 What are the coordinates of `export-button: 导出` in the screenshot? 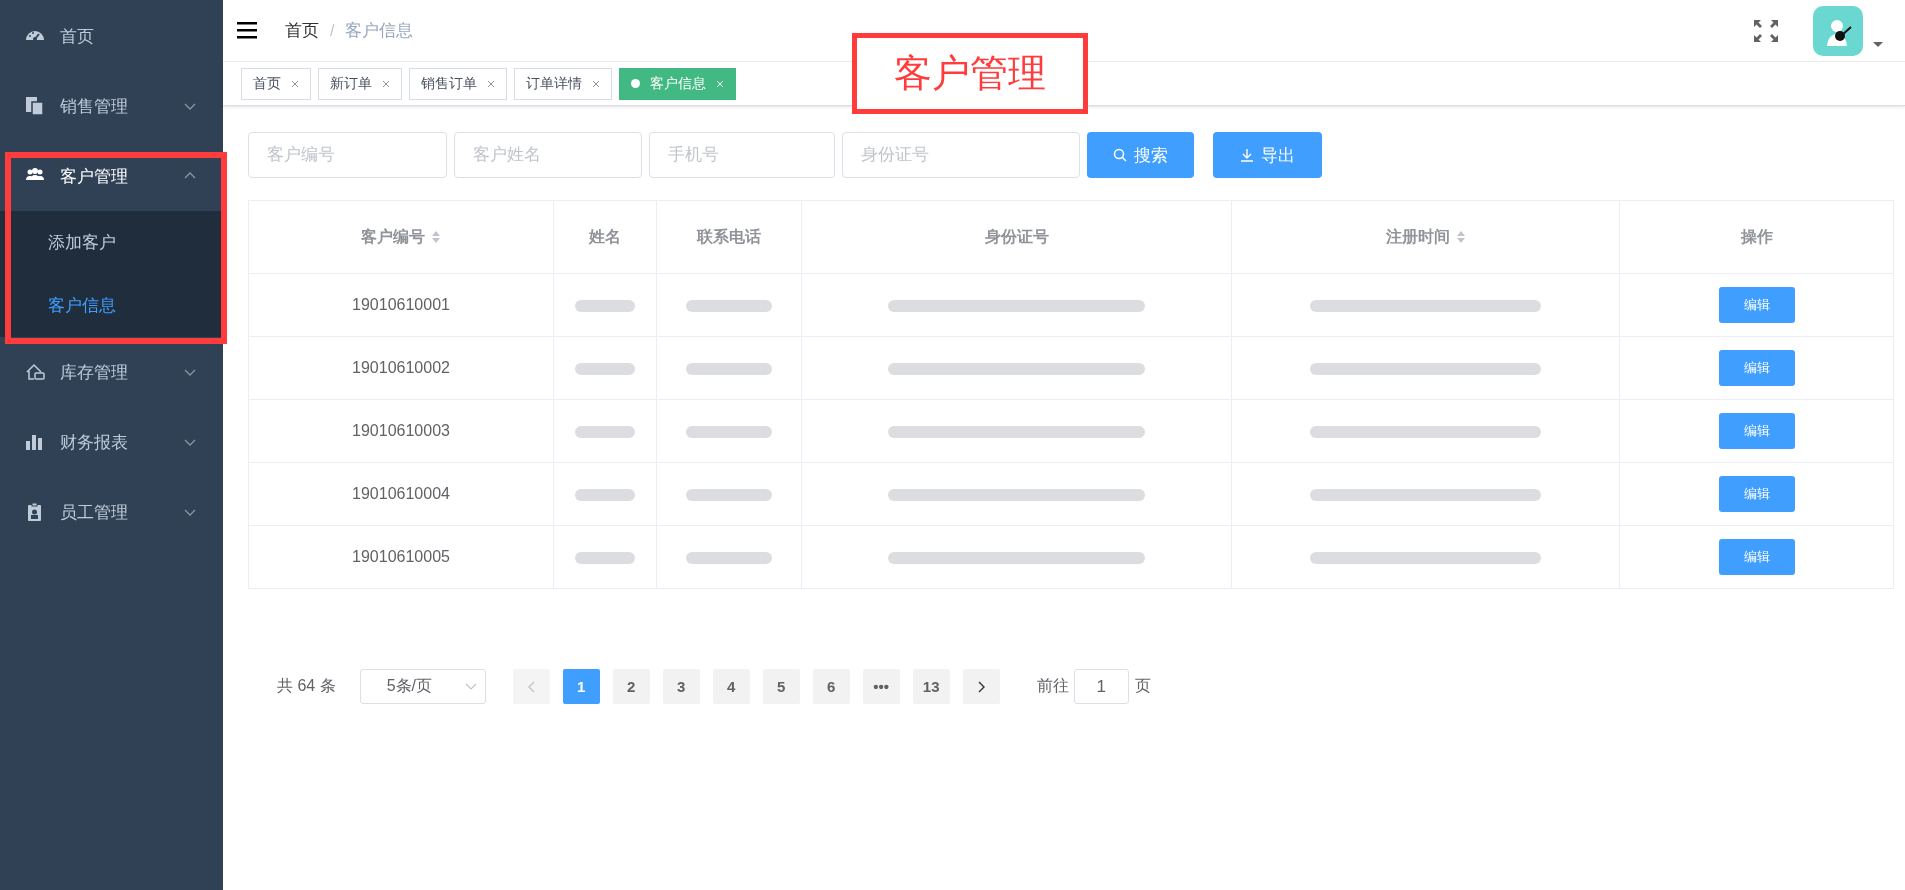 It's located at (1267, 155).